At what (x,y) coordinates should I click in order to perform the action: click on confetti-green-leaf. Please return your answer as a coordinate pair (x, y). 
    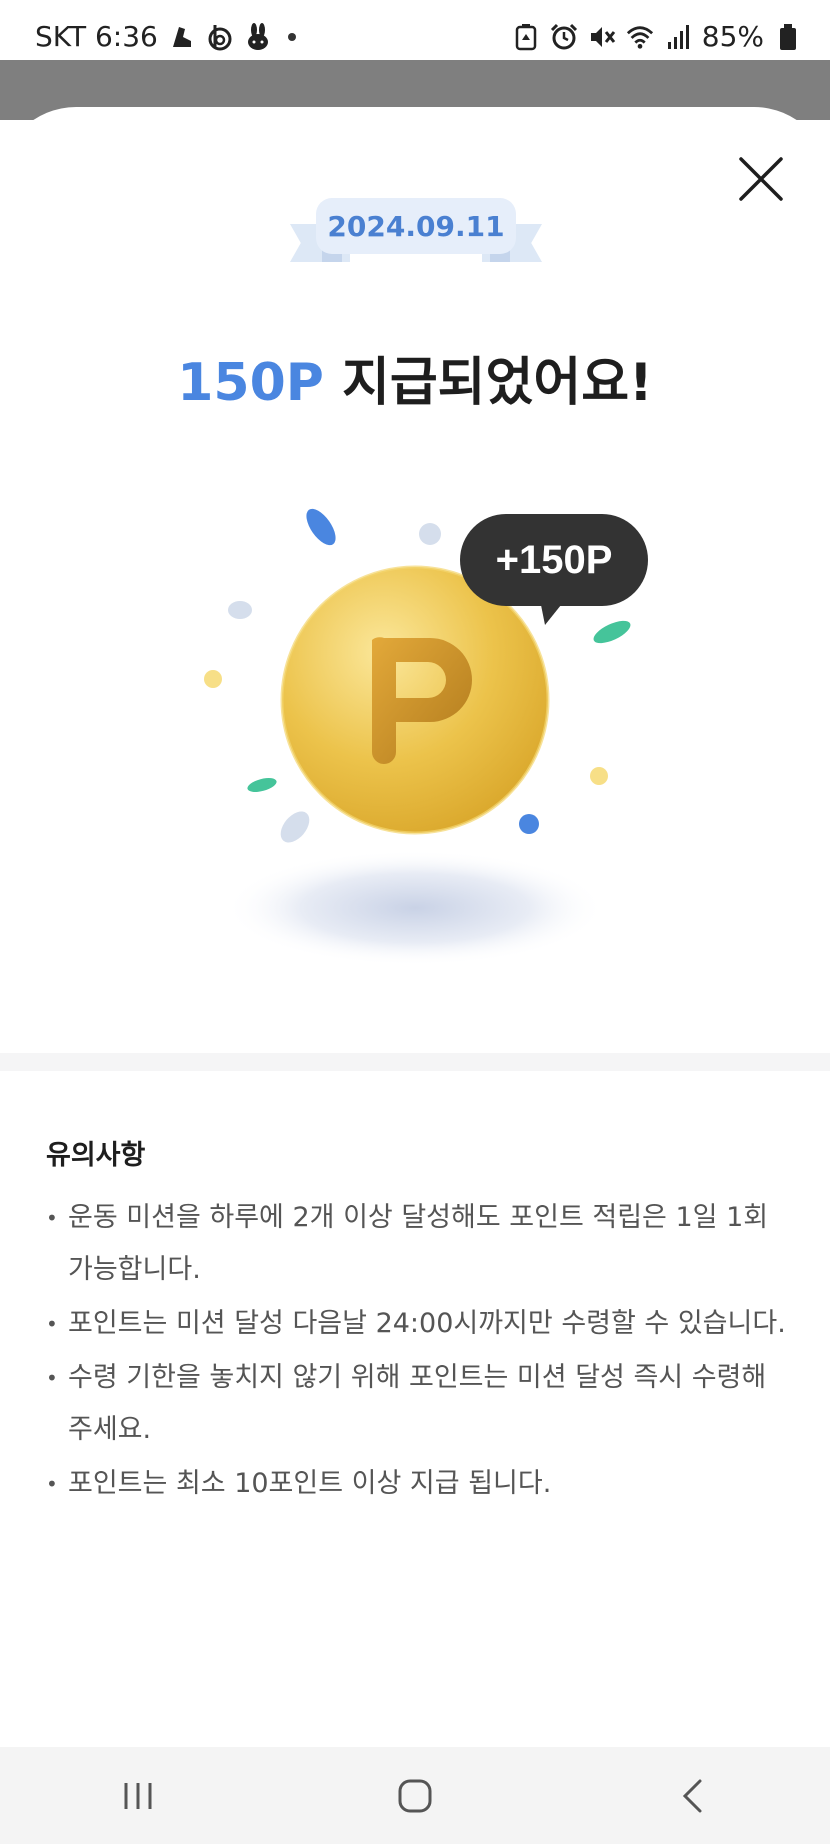
    Looking at the image, I should click on (262, 785).